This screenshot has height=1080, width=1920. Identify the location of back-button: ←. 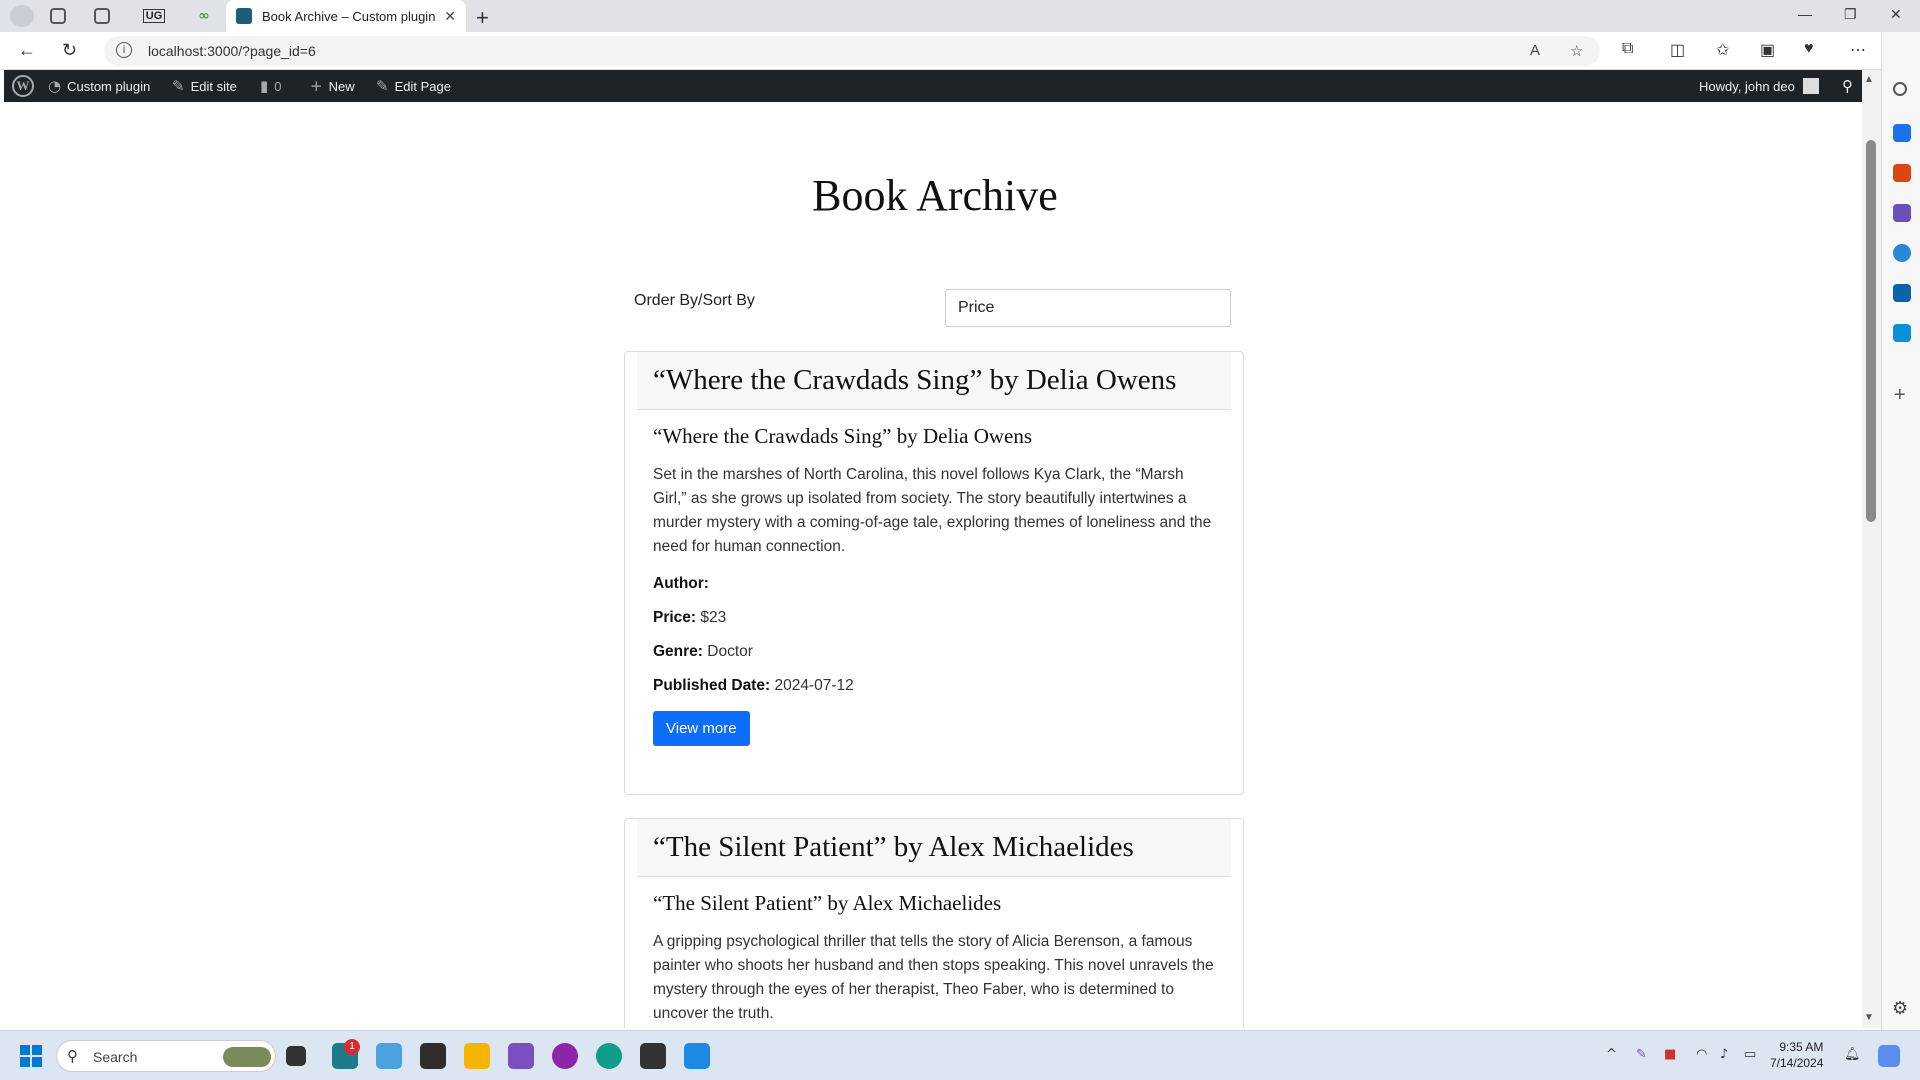
(27, 50).